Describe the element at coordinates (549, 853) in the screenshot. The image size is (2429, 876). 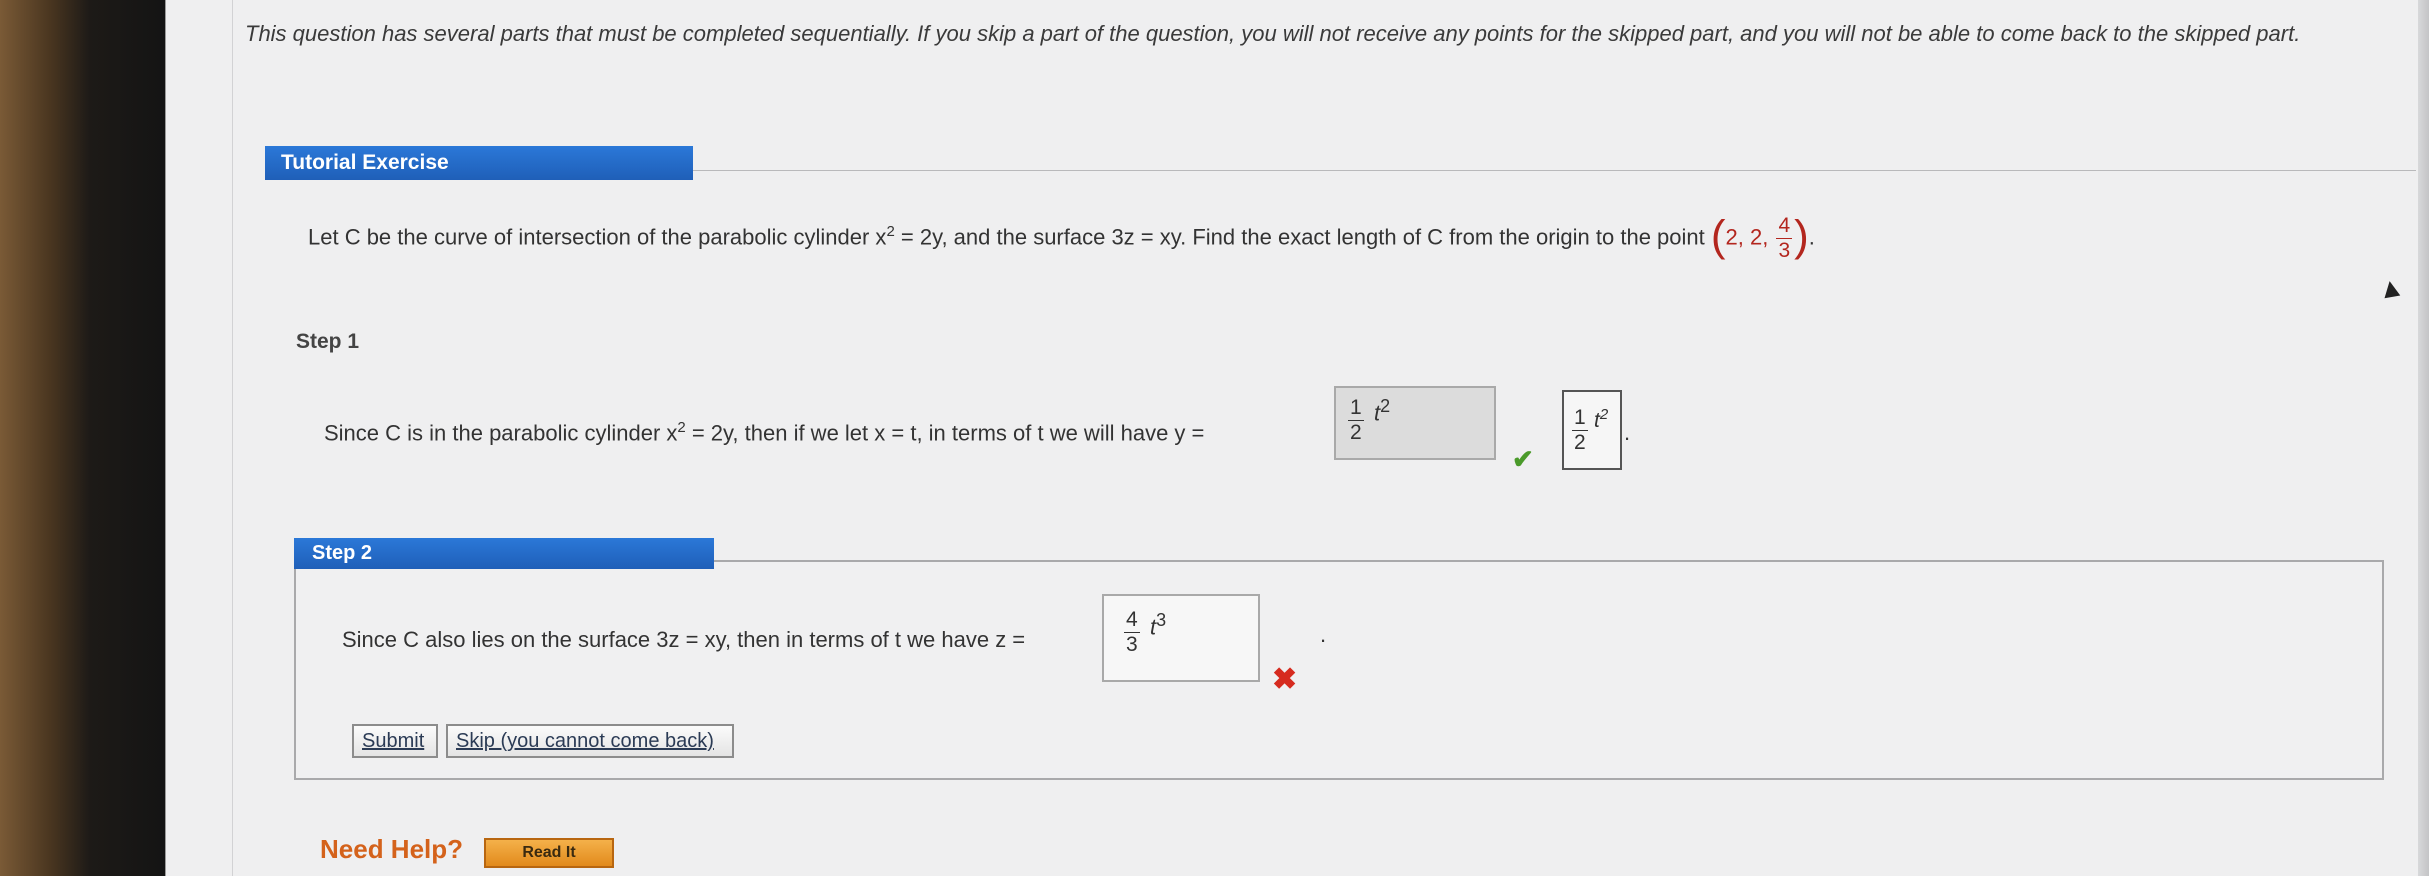
I see `read-it-button: Read It` at that location.